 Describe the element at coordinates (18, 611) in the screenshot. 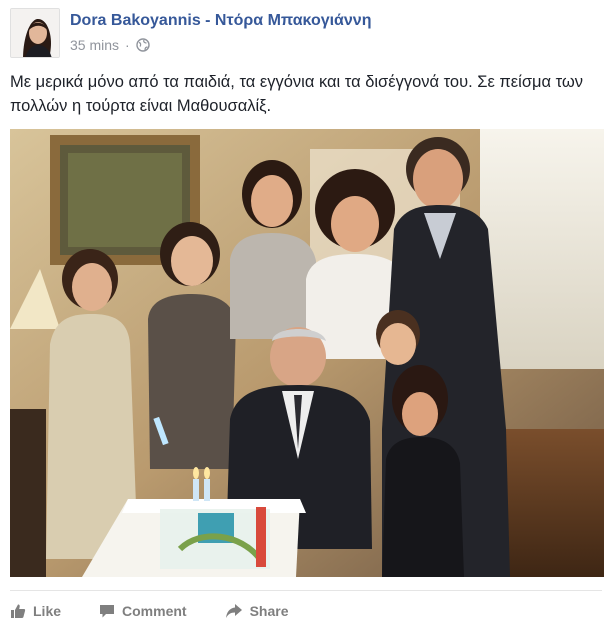

I see `thumbs-up-icon` at that location.